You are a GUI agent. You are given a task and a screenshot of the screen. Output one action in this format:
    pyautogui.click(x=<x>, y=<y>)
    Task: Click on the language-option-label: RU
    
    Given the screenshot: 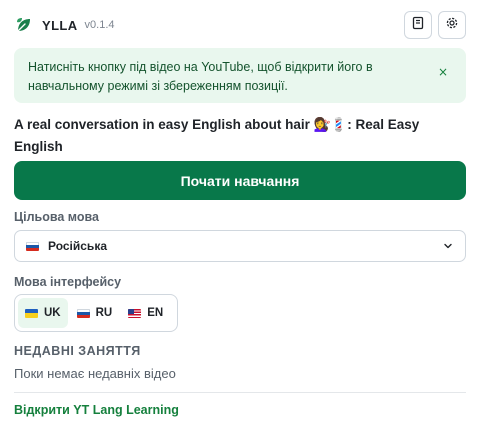 What is the action you would take?
    pyautogui.click(x=104, y=313)
    